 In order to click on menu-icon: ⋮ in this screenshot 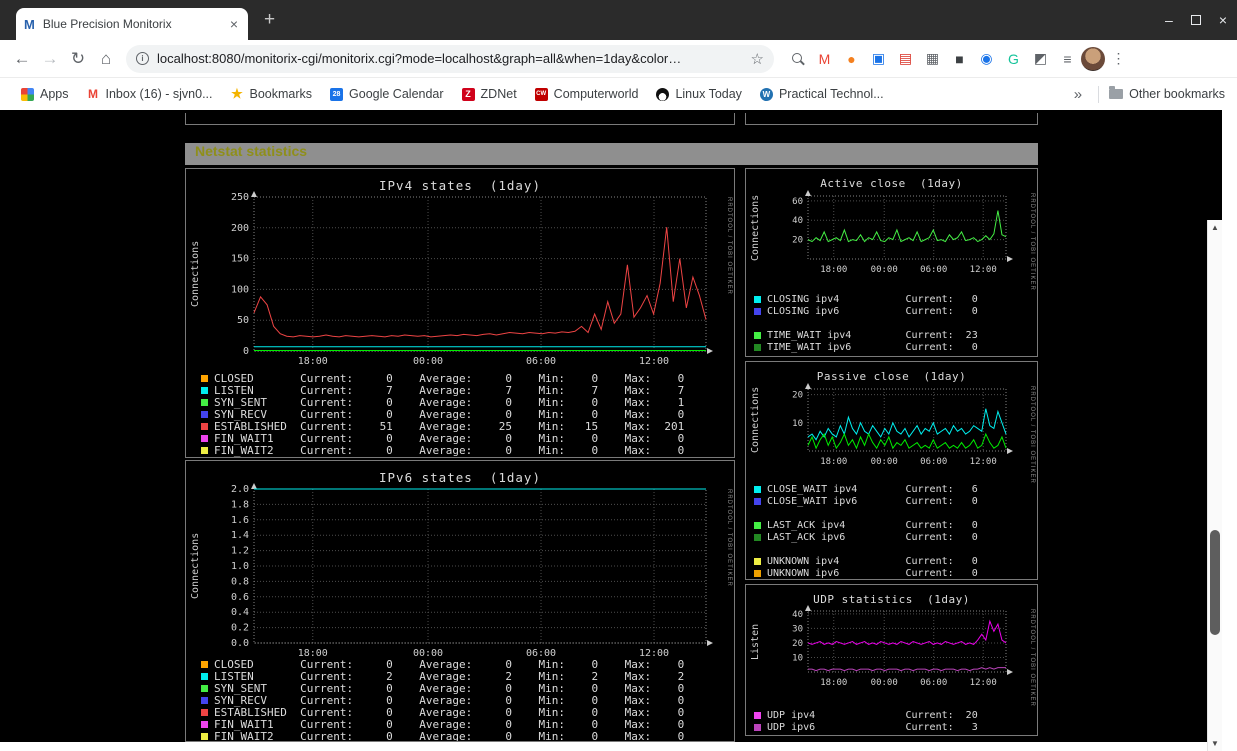, I will do `click(1118, 59)`.